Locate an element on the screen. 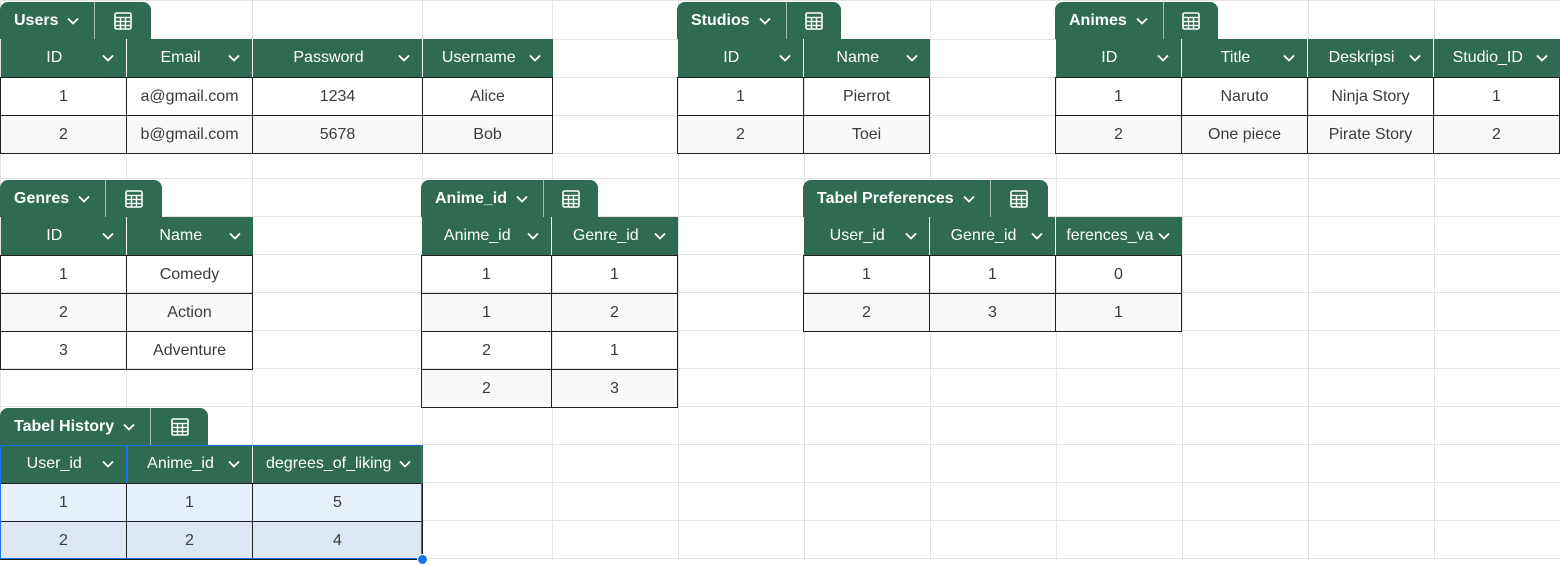 This screenshot has height=565, width=1560. table-tab-users: Users is located at coordinates (75, 20).